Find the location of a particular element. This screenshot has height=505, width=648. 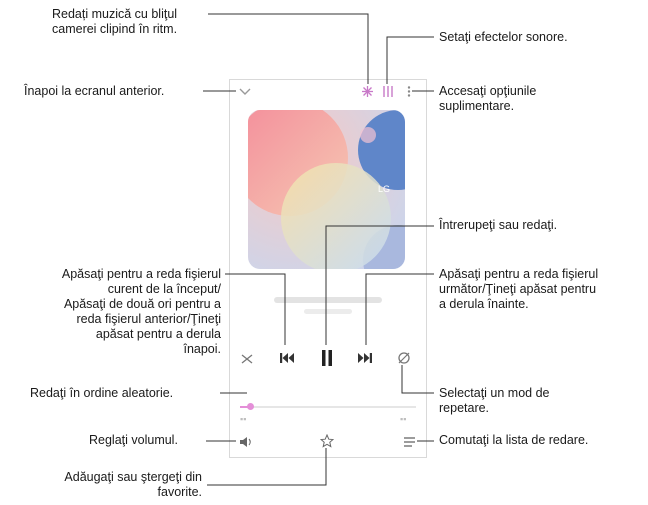

leader-flash is located at coordinates (288, 48).